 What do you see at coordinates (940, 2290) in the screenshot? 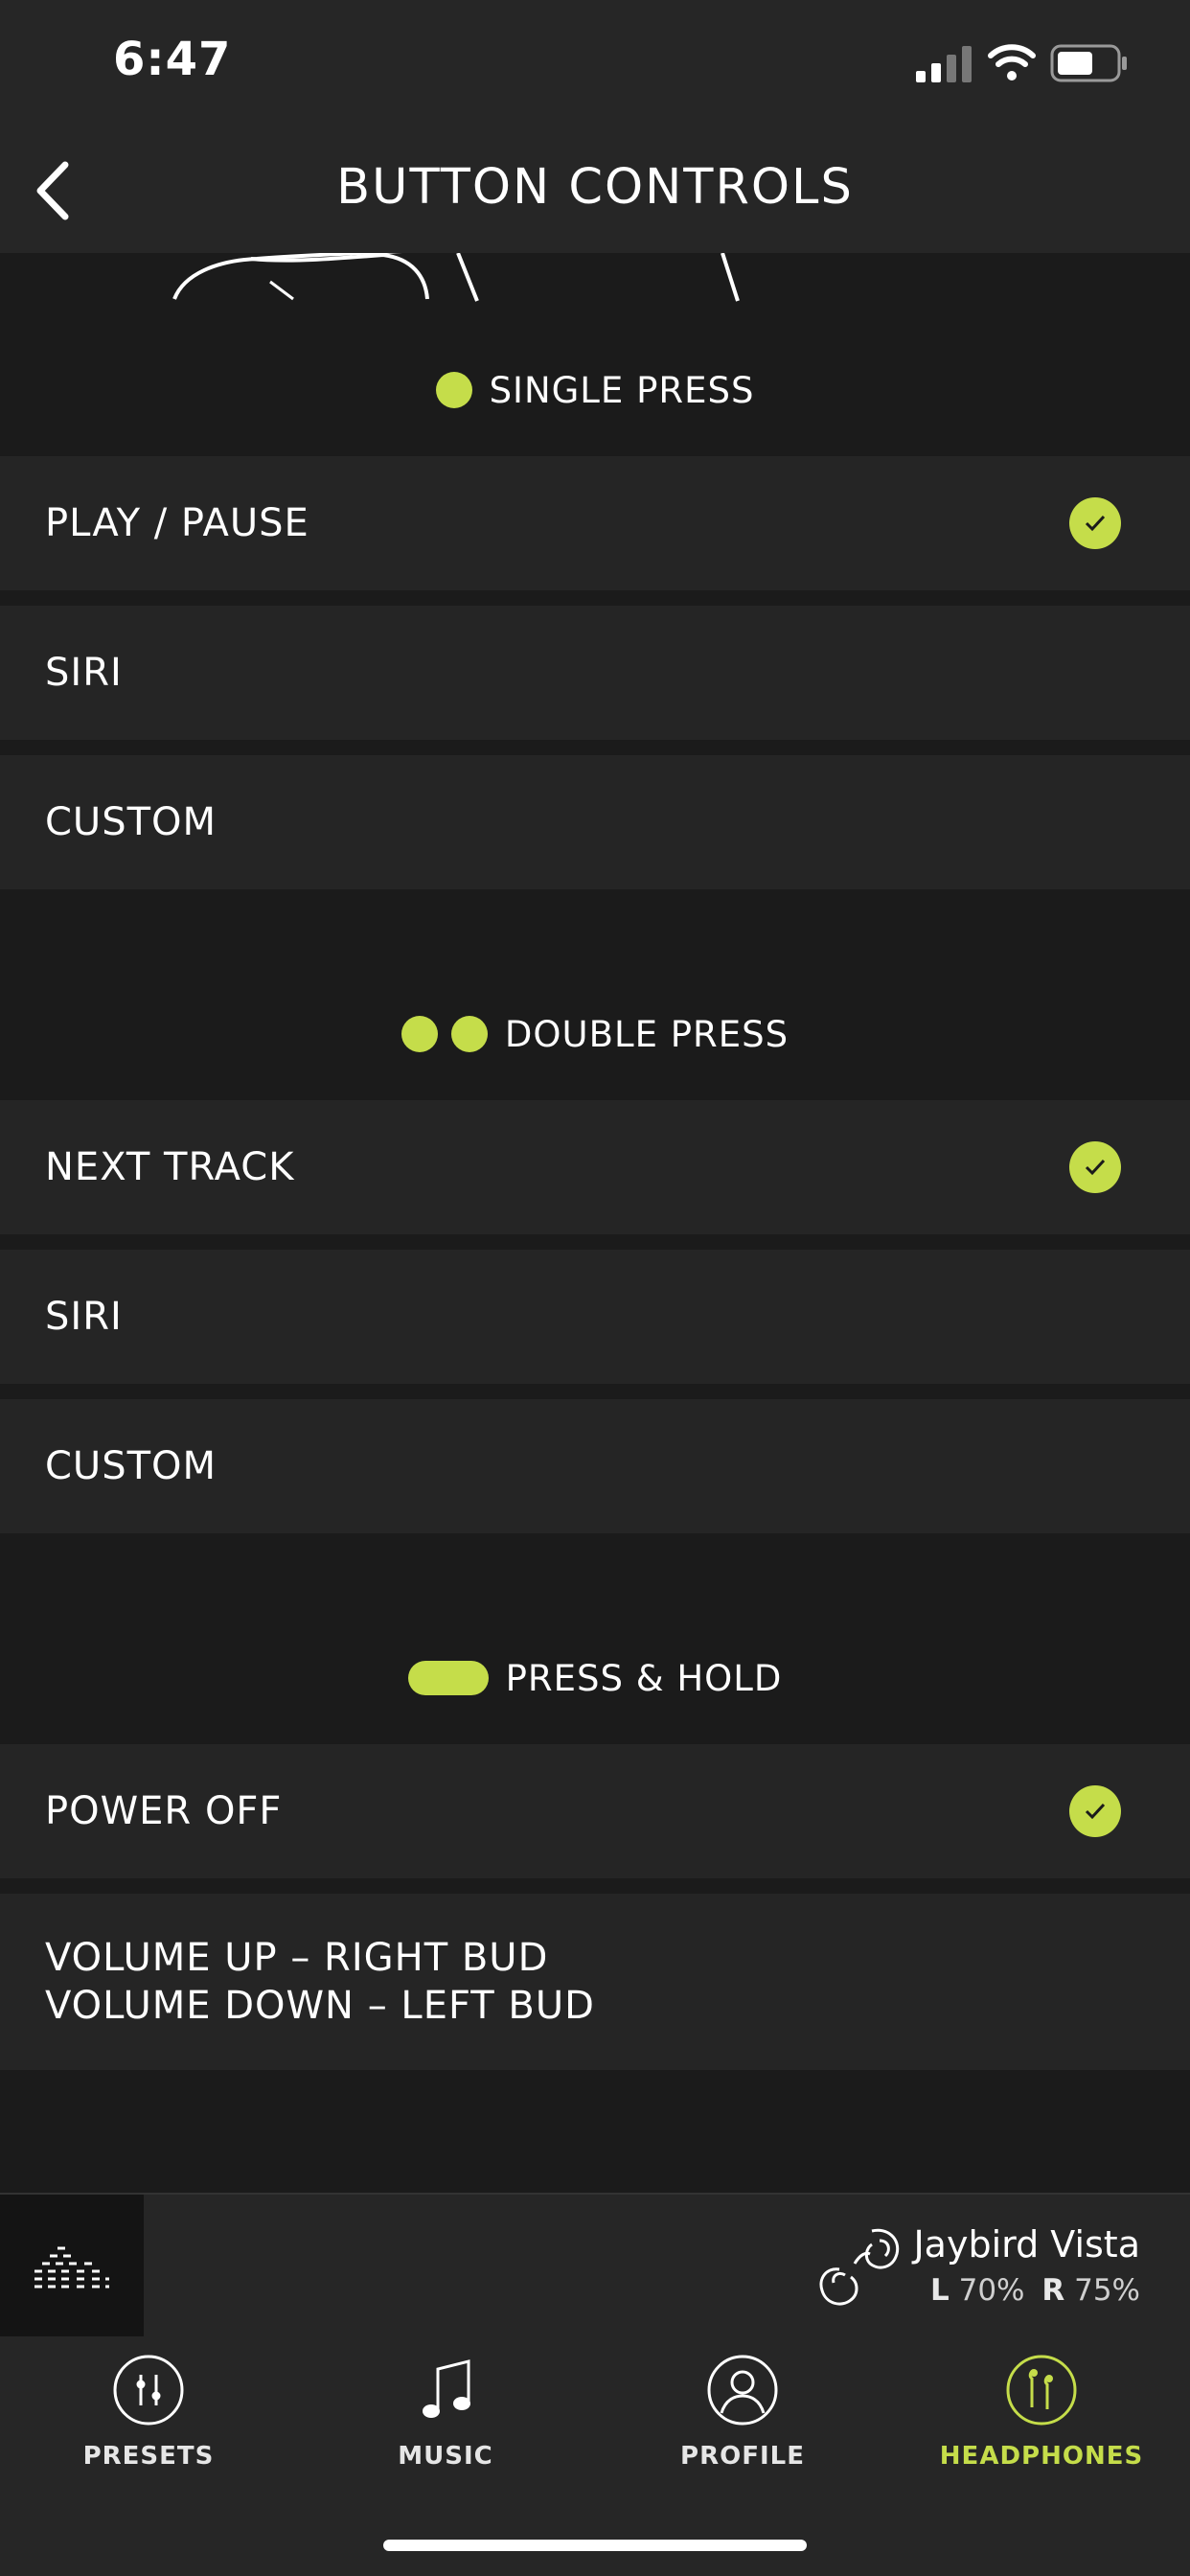
I see `left-bud-label: L` at bounding box center [940, 2290].